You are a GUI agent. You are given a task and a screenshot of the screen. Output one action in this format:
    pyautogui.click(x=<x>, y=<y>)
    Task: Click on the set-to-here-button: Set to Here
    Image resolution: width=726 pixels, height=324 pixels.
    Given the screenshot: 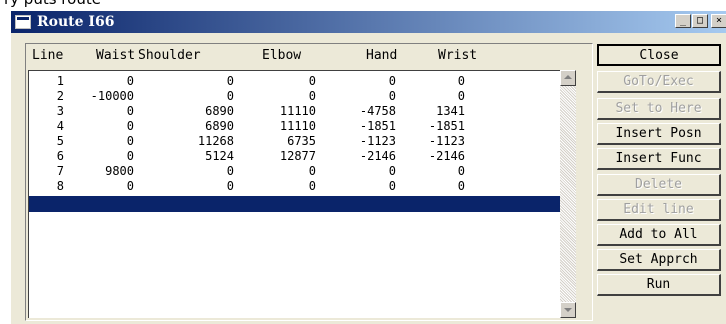 What is the action you would take?
    pyautogui.click(x=659, y=109)
    